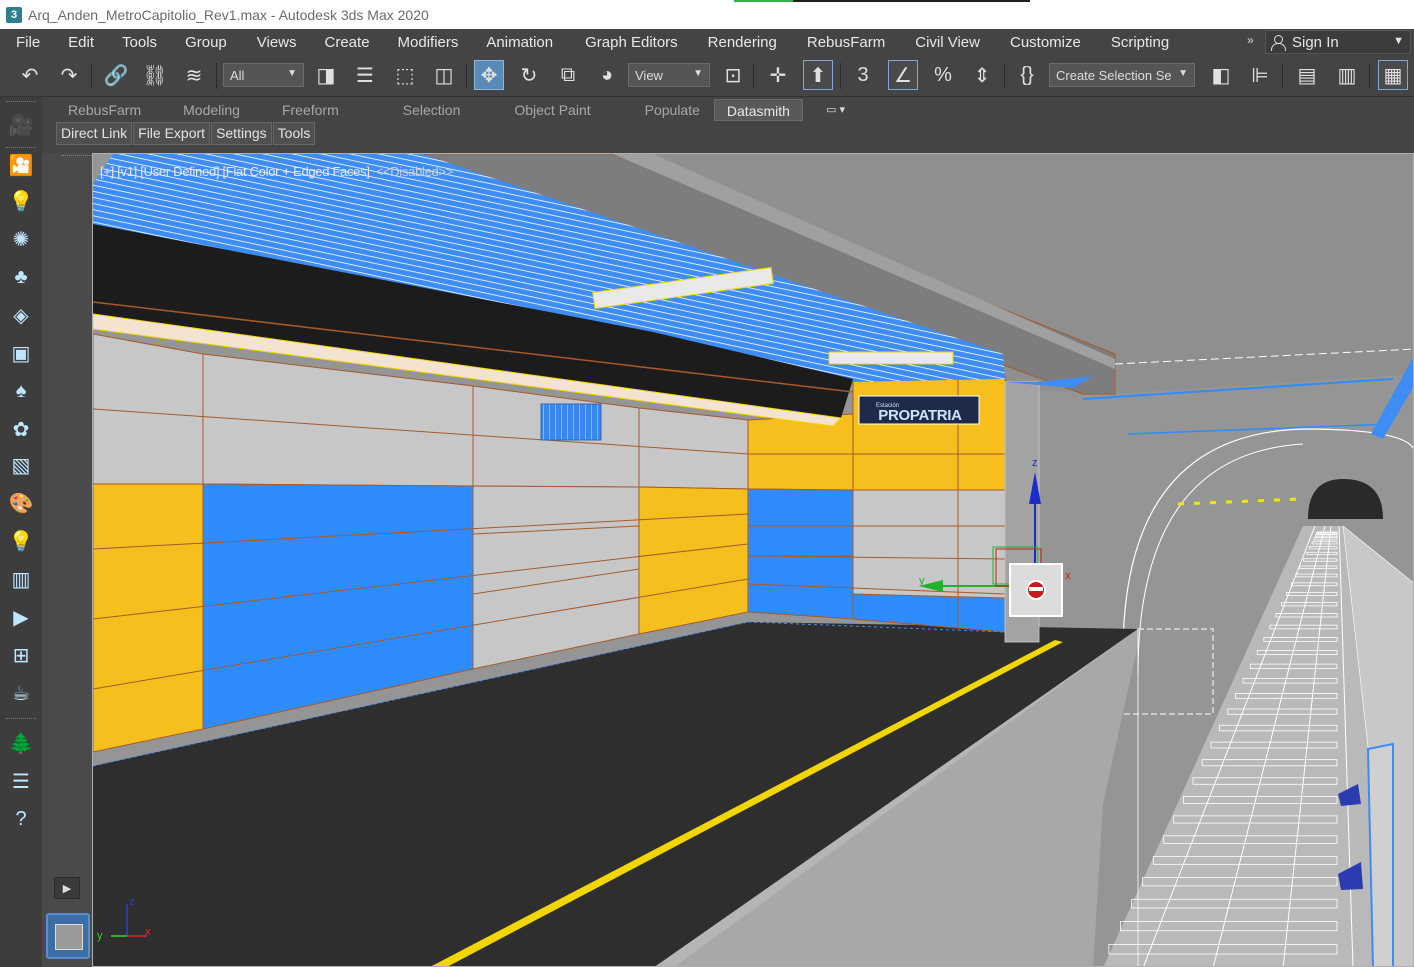  Describe the element at coordinates (1114, 75) in the screenshot. I see `named-selection-value: Create Selection Se` at that location.